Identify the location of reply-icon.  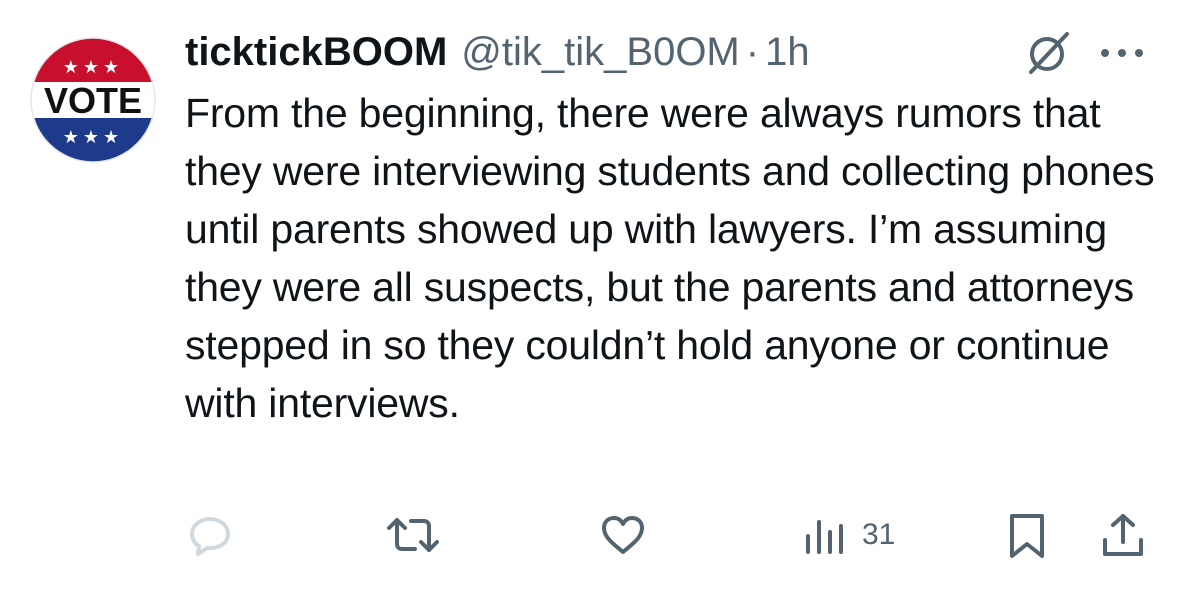
(210, 536).